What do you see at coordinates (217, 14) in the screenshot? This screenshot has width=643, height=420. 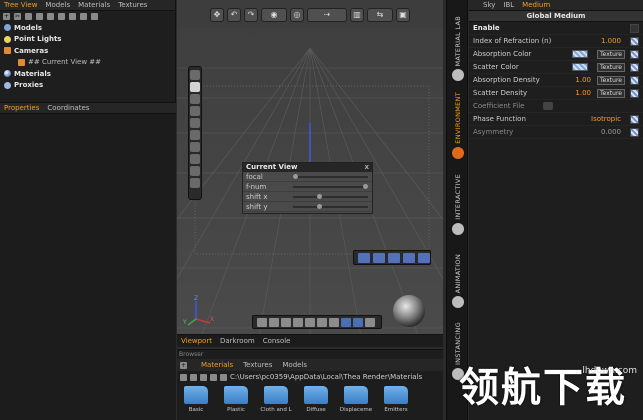 I see `navigate-icon: ✥` at bounding box center [217, 14].